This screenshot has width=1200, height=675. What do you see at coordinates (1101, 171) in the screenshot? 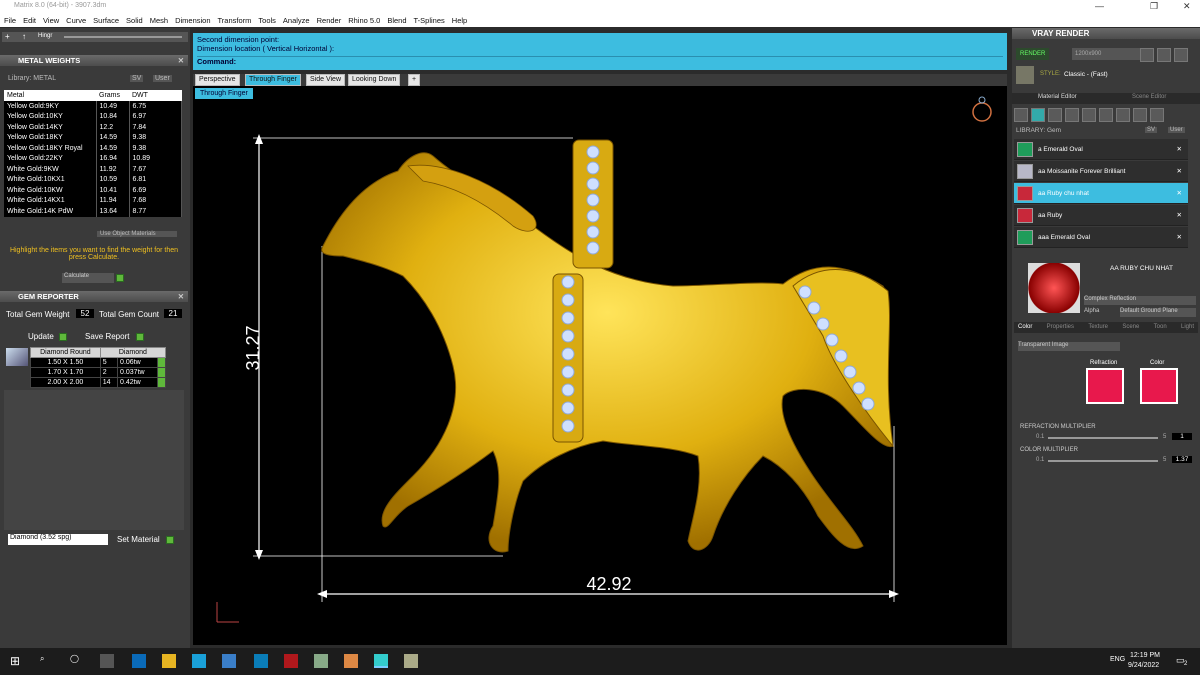
I see `gem-library-item: aa Moissanite Forever Brilliant ✕` at bounding box center [1101, 171].